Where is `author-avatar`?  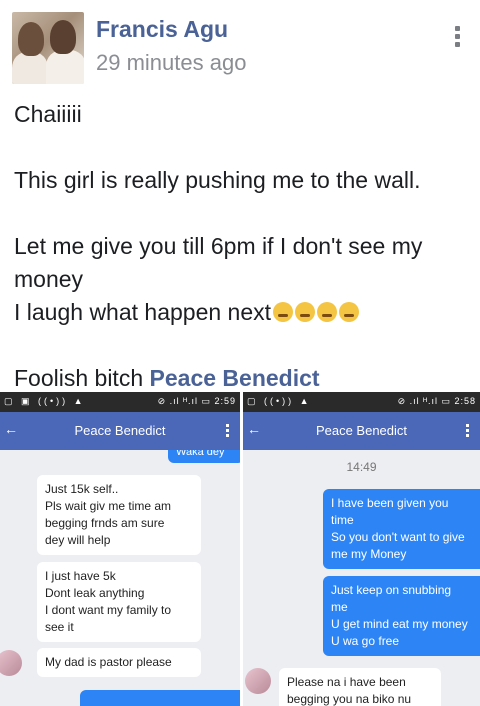
author-avatar is located at coordinates (48, 48).